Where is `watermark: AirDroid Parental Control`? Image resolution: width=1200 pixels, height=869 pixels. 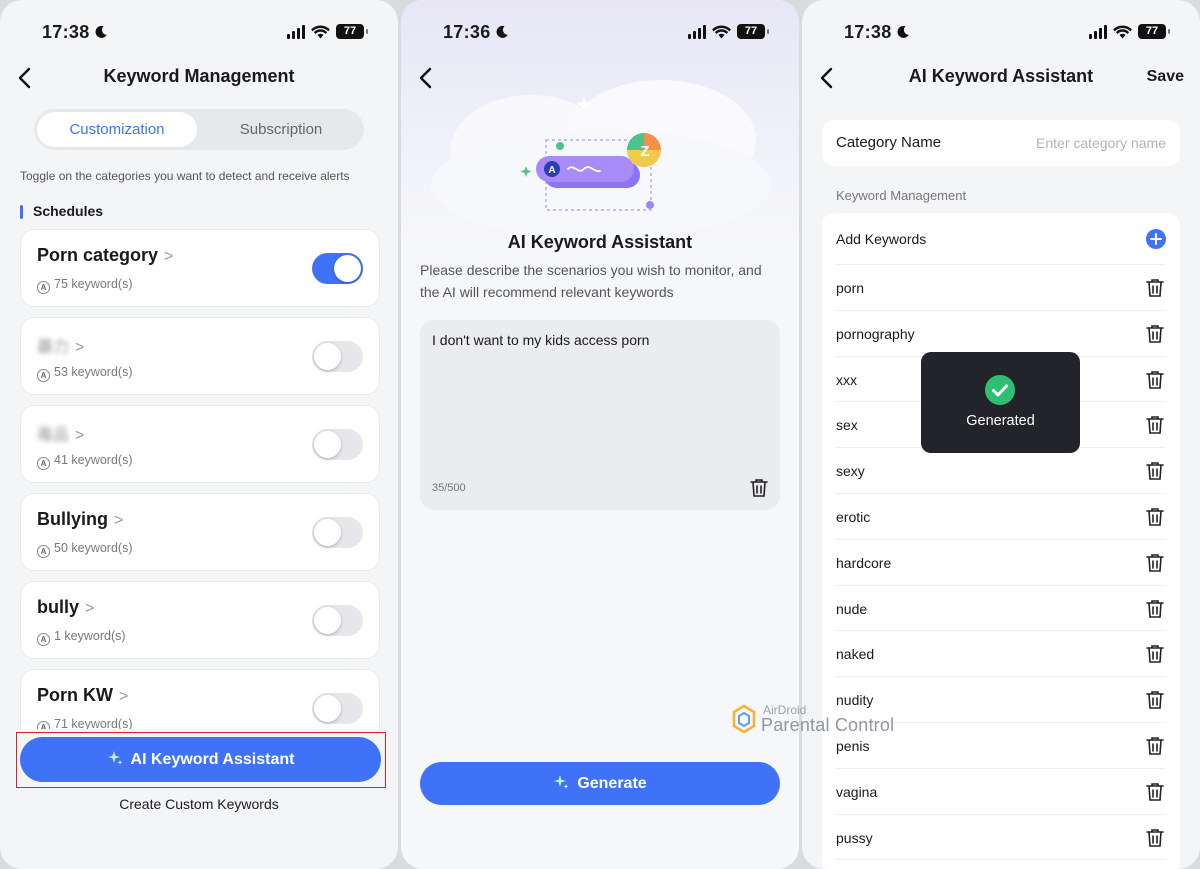 watermark: AirDroid Parental Control is located at coordinates (821, 720).